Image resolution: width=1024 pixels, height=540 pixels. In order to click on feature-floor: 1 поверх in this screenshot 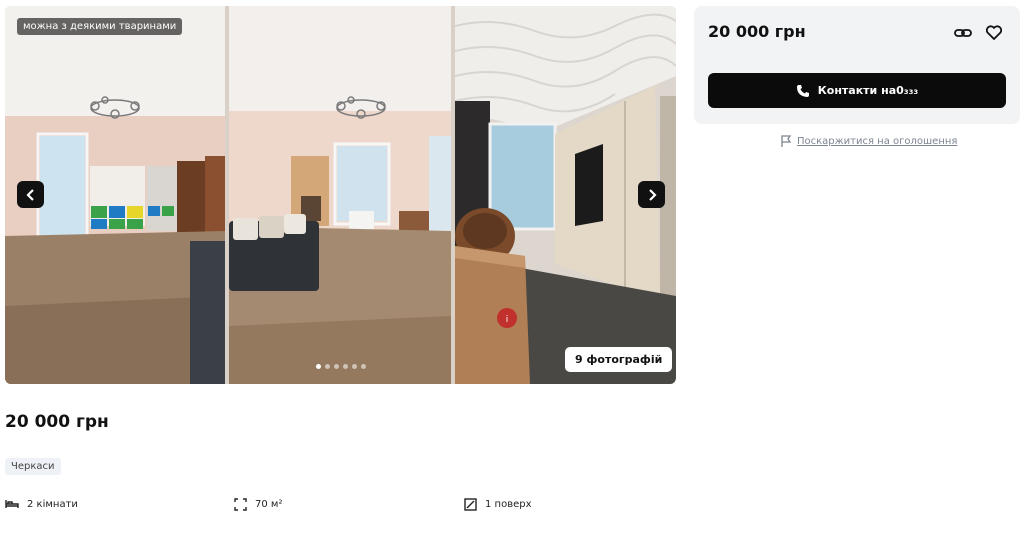, I will do `click(498, 504)`.